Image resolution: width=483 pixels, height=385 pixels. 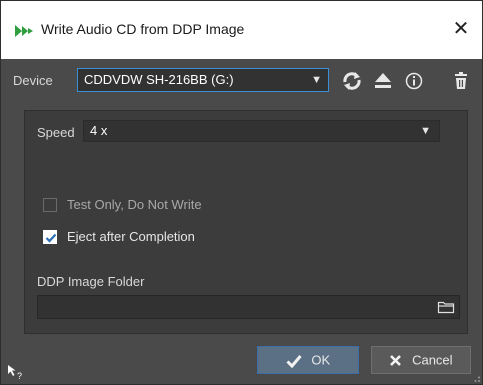 I want to click on resize-grip-icon, so click(x=476, y=378).